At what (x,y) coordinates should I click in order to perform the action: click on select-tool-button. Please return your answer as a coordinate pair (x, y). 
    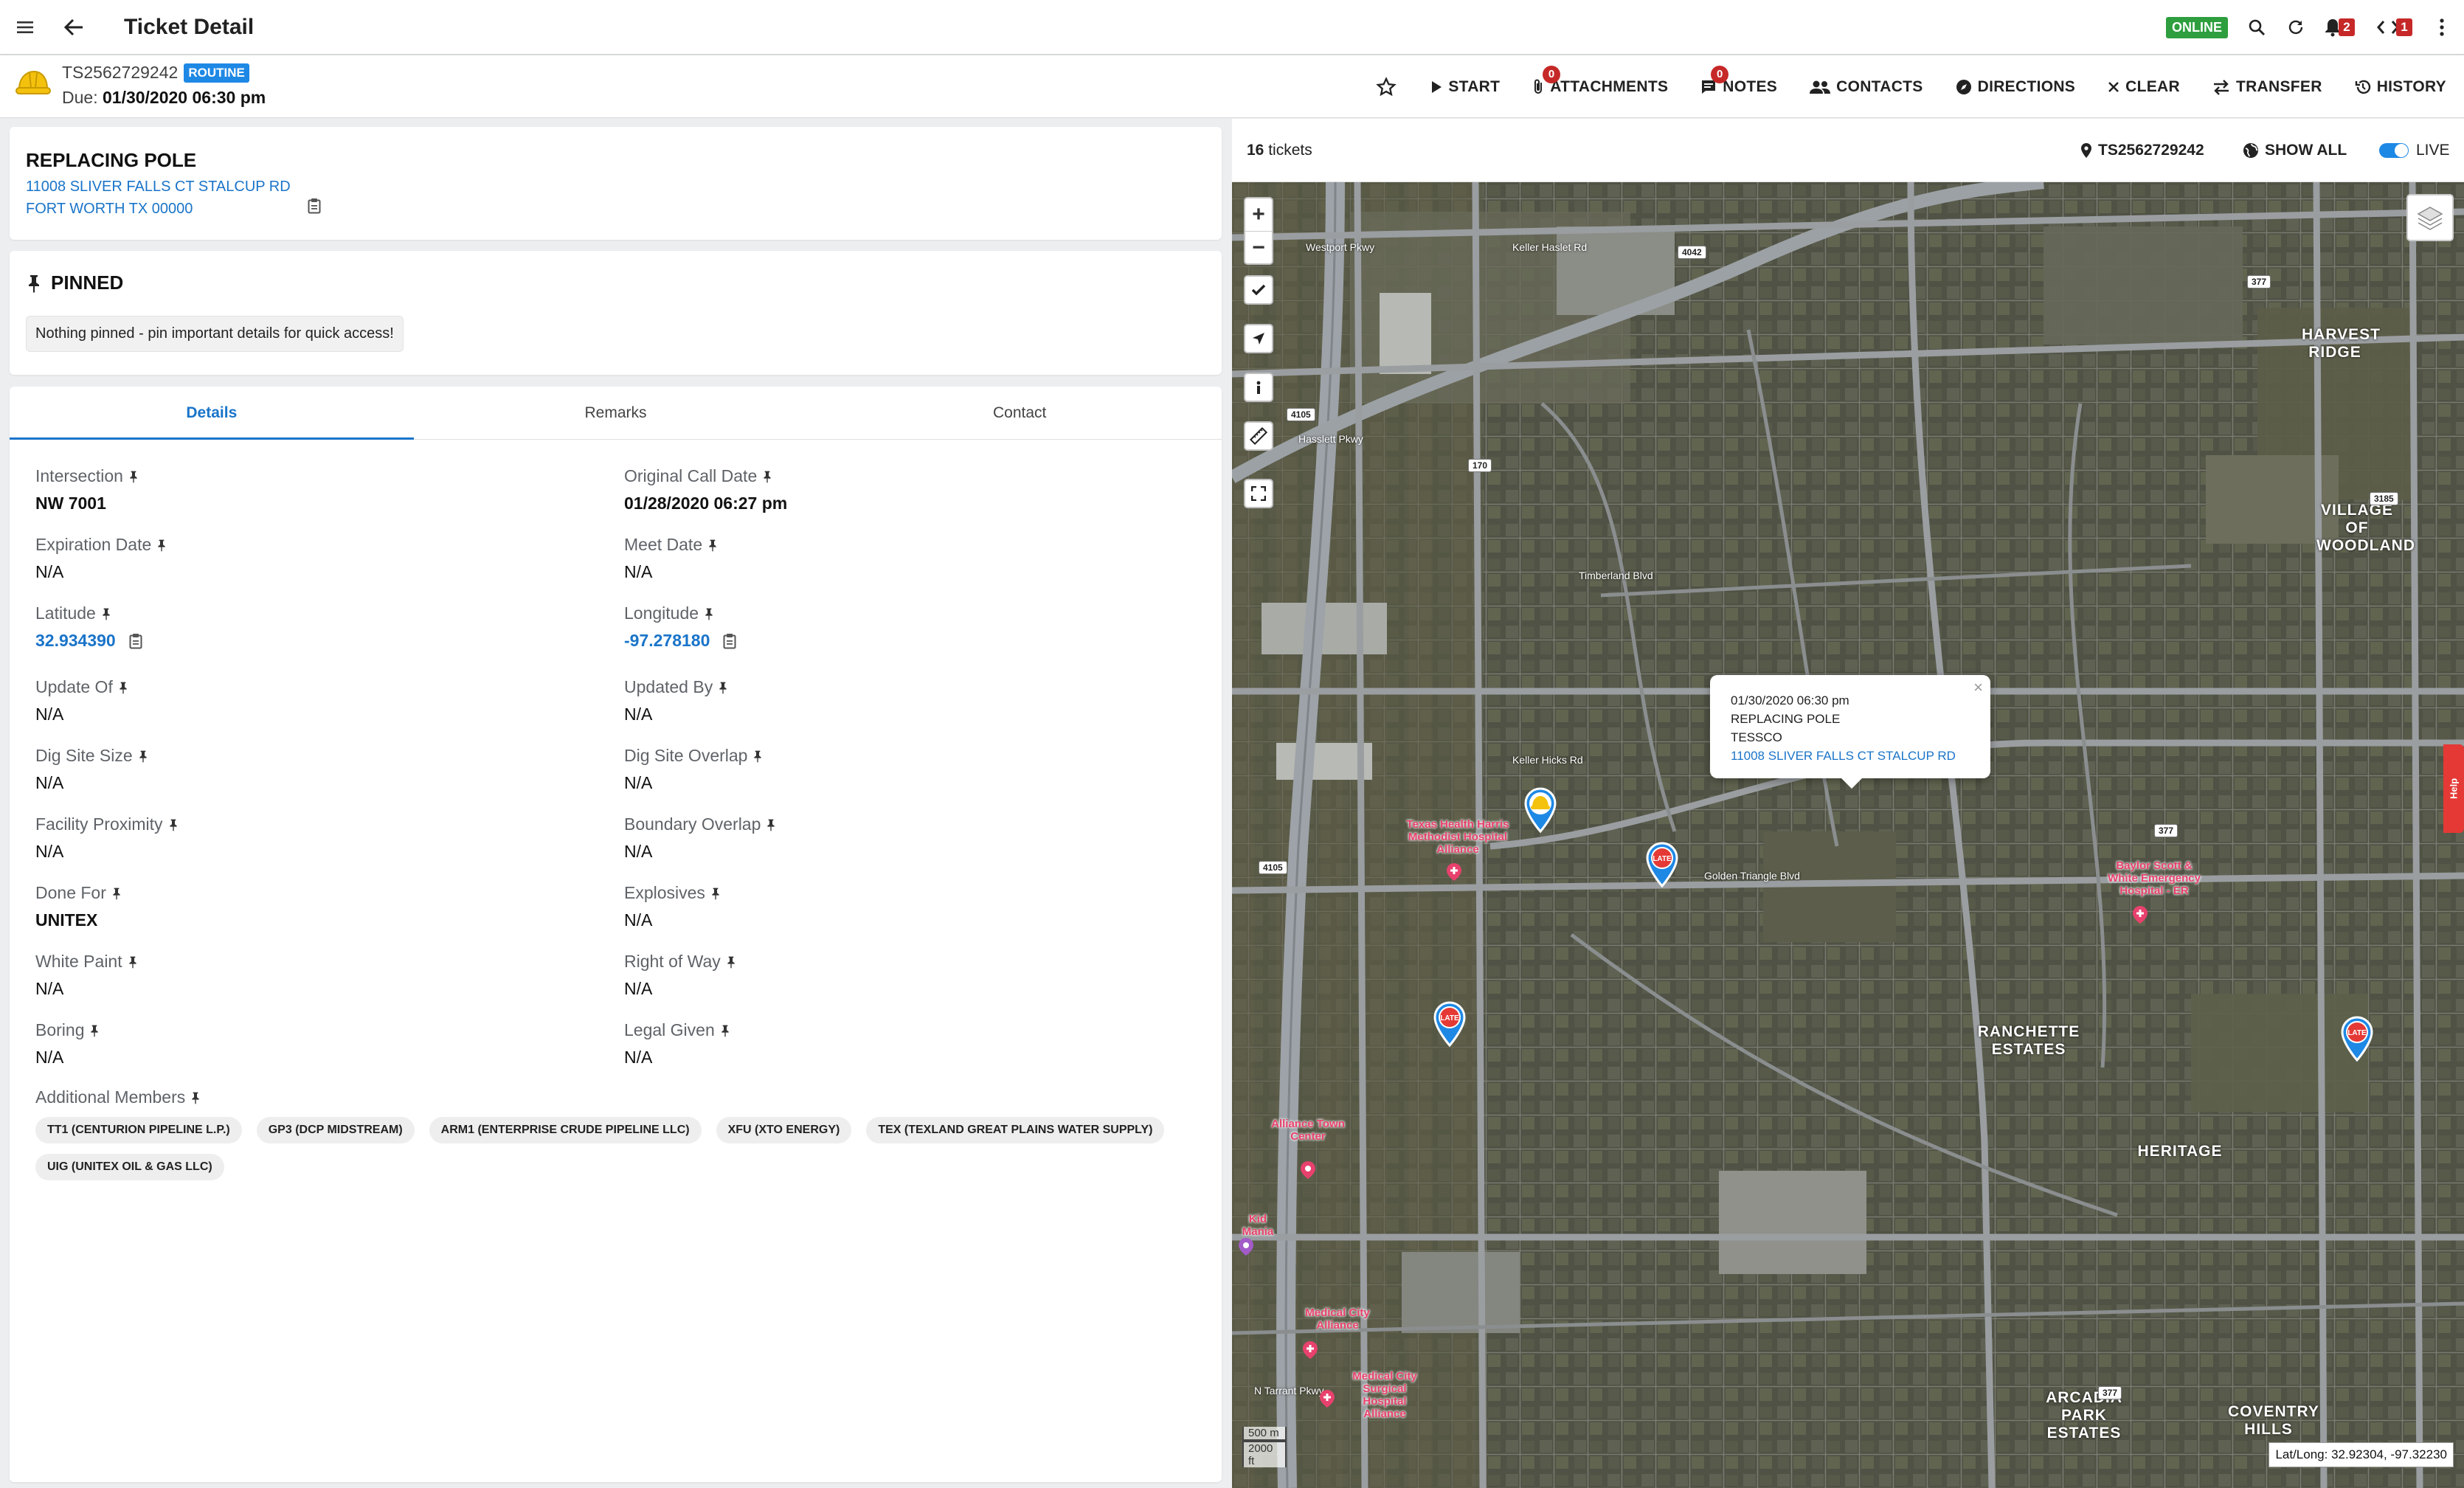
    Looking at the image, I should click on (1258, 290).